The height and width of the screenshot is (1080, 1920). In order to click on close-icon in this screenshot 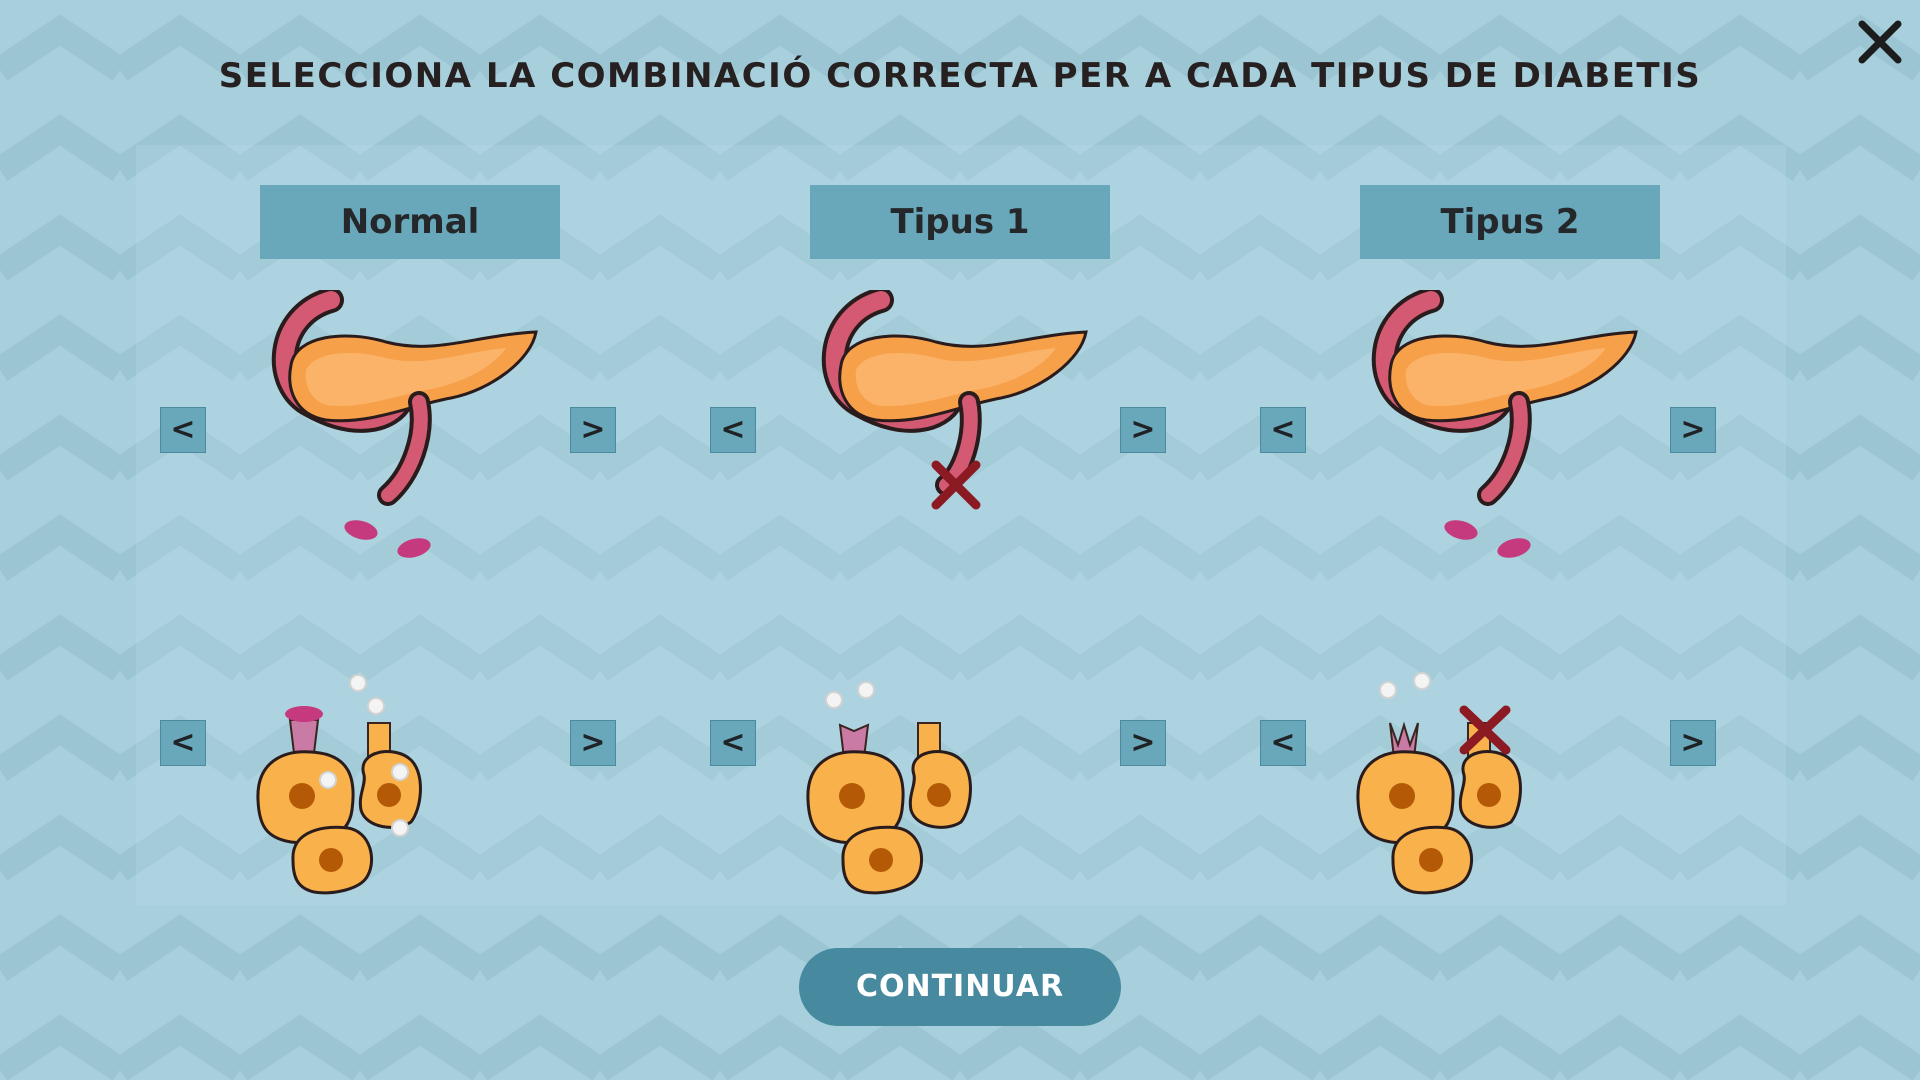, I will do `click(1880, 42)`.